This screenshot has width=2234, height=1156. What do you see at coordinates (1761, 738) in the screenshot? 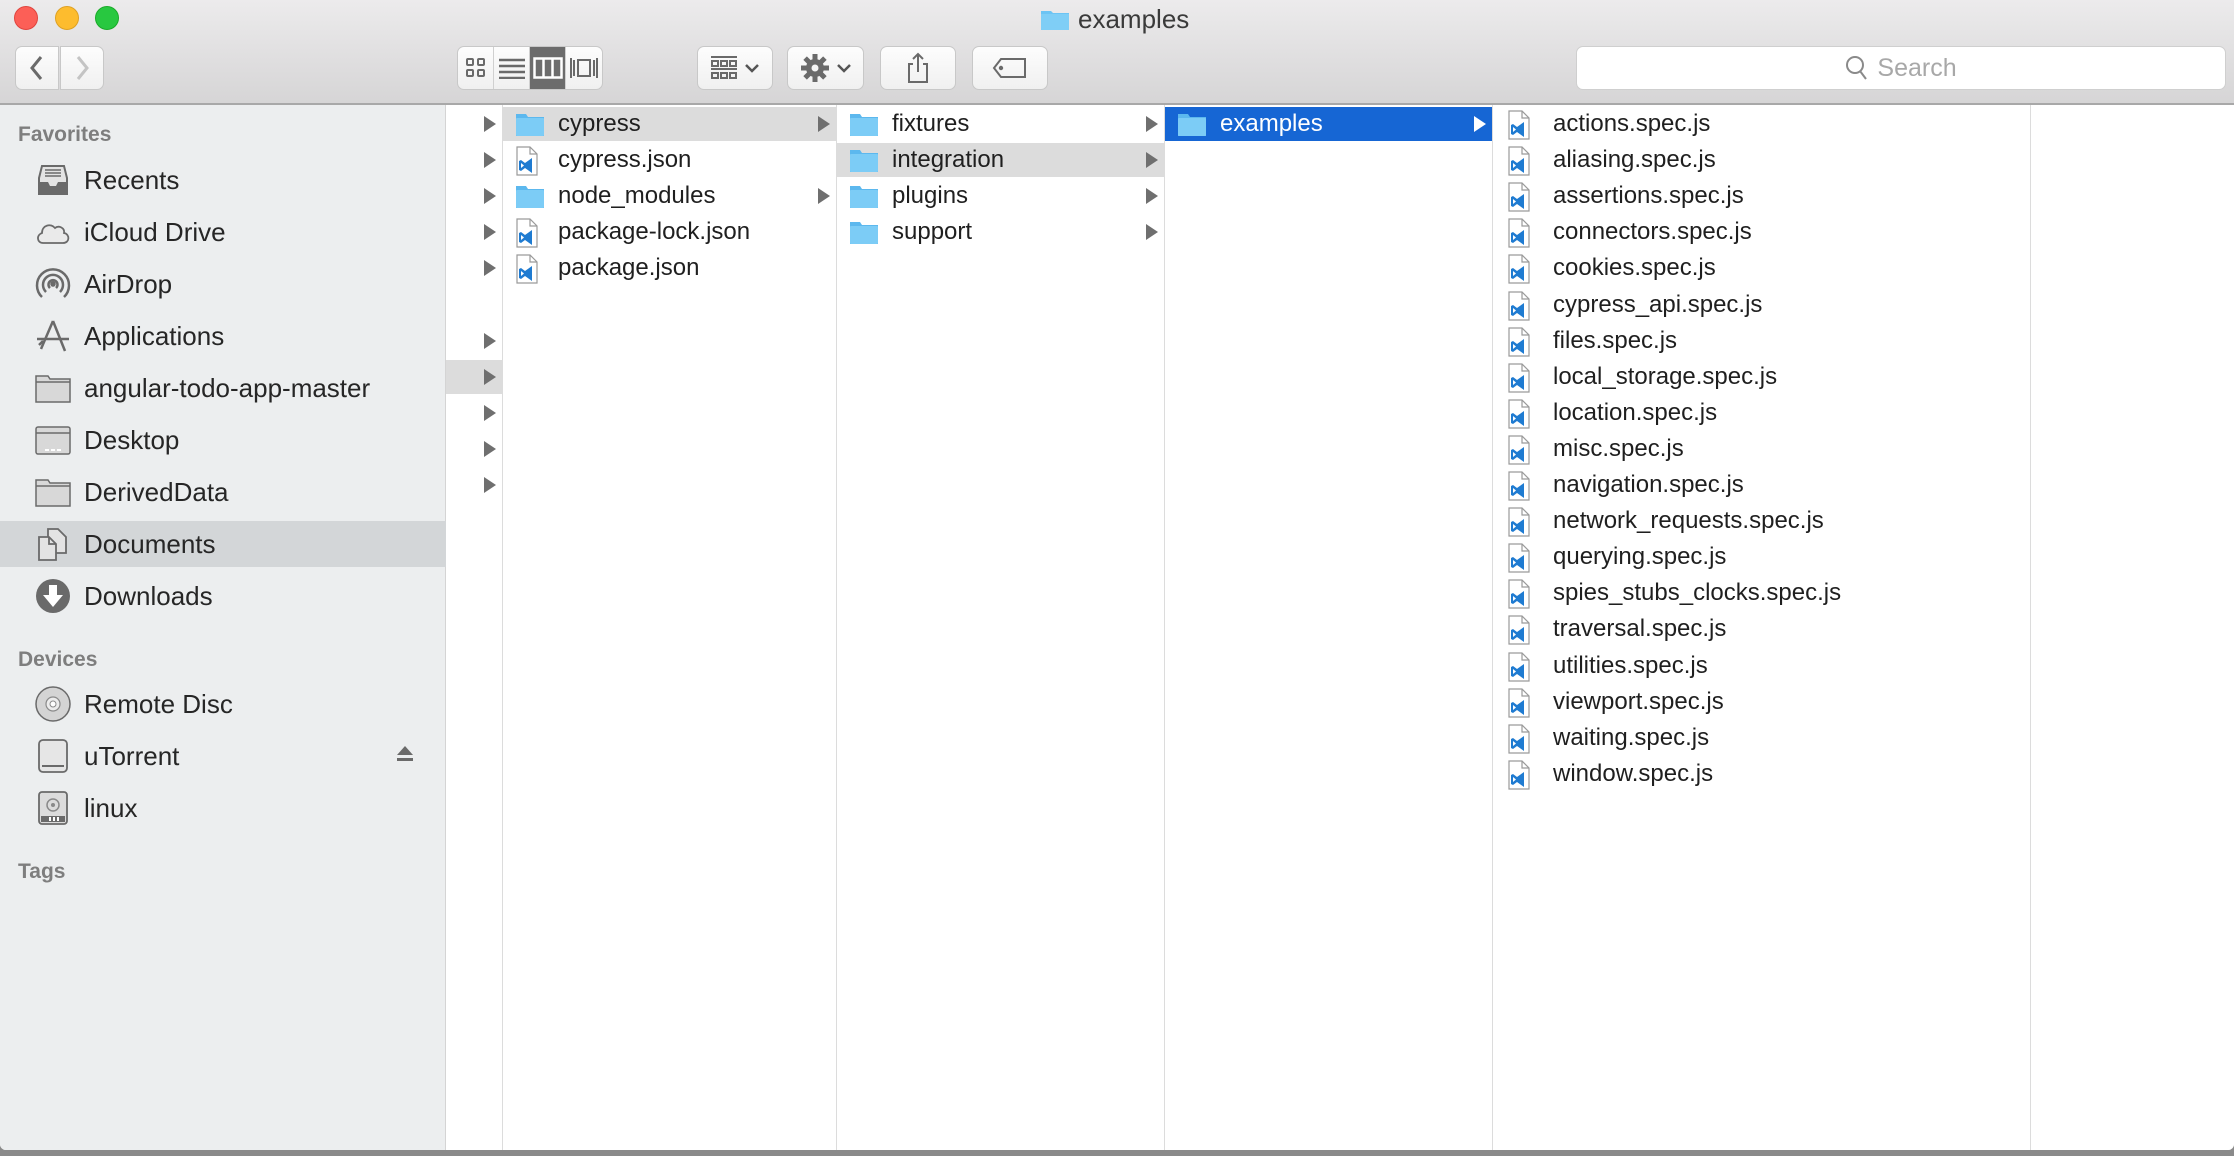
I see `file-row: waiting.spec.js` at bounding box center [1761, 738].